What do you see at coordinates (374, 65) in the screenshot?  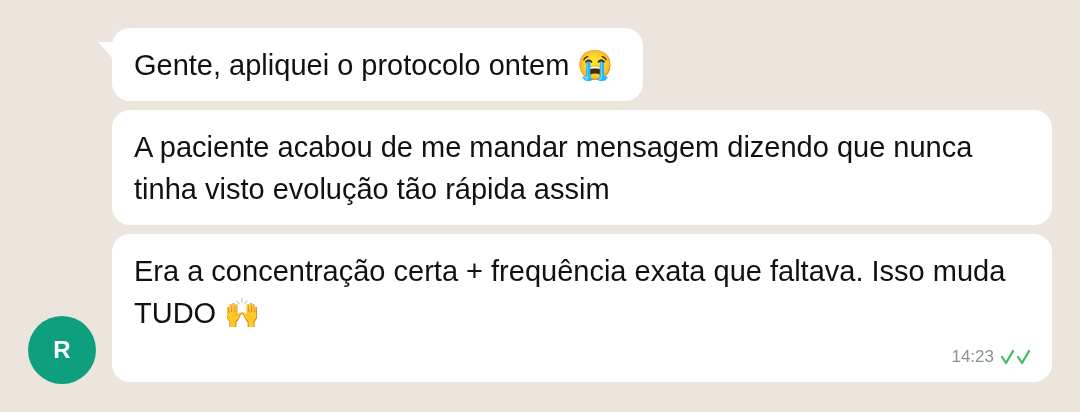 I see `message-text: Gente, apliquei o protocolo ontem 😭` at bounding box center [374, 65].